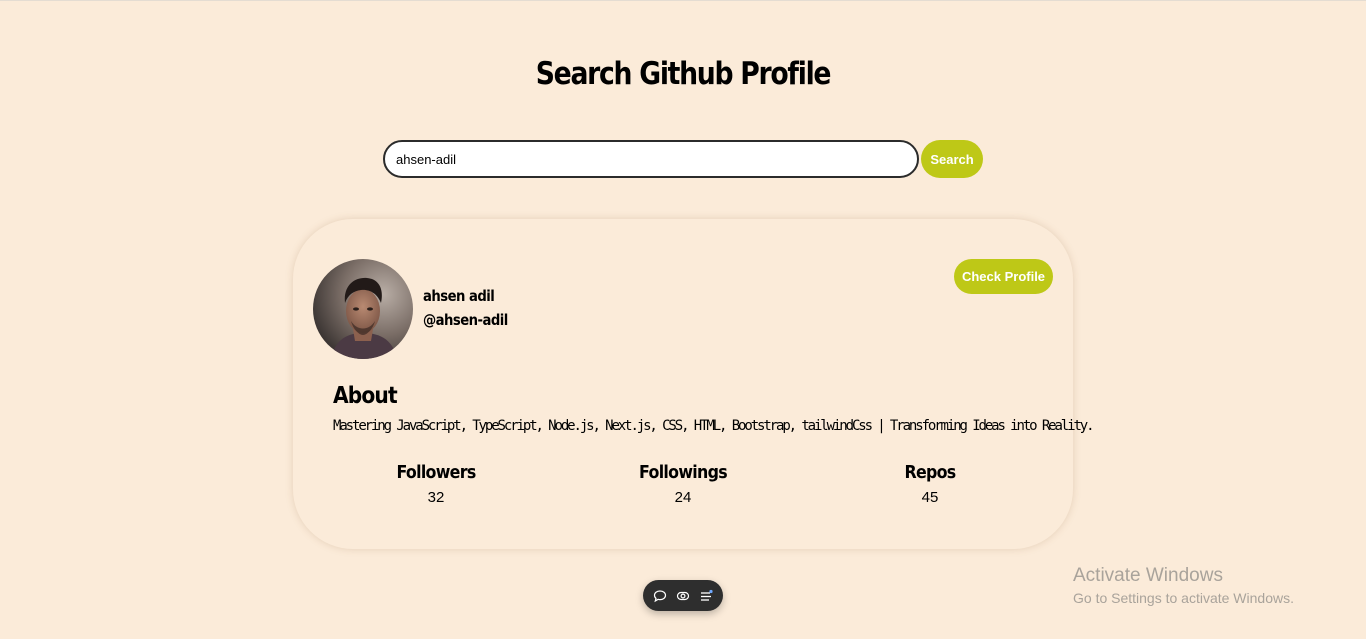 This screenshot has width=1366, height=639. What do you see at coordinates (952, 159) in the screenshot?
I see `search-button: Search` at bounding box center [952, 159].